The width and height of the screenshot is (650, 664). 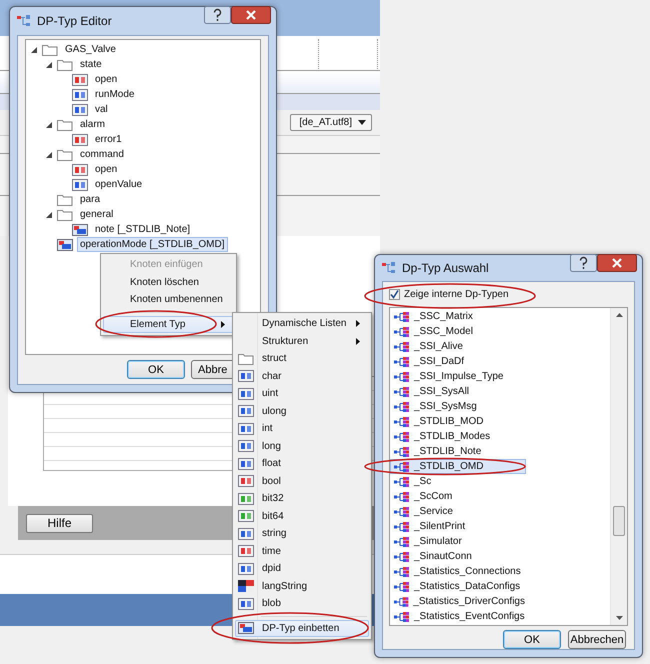 I want to click on tree-item: GAS_Valve, so click(x=90, y=49).